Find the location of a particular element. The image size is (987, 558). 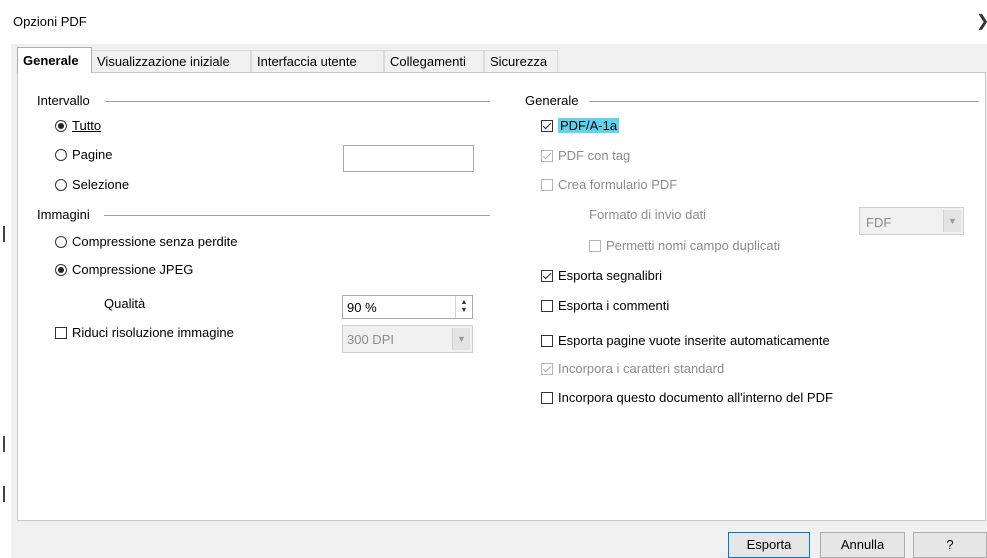

checkbox-riduci-risoluzione: Riduci risoluzione immagine is located at coordinates (144, 332).